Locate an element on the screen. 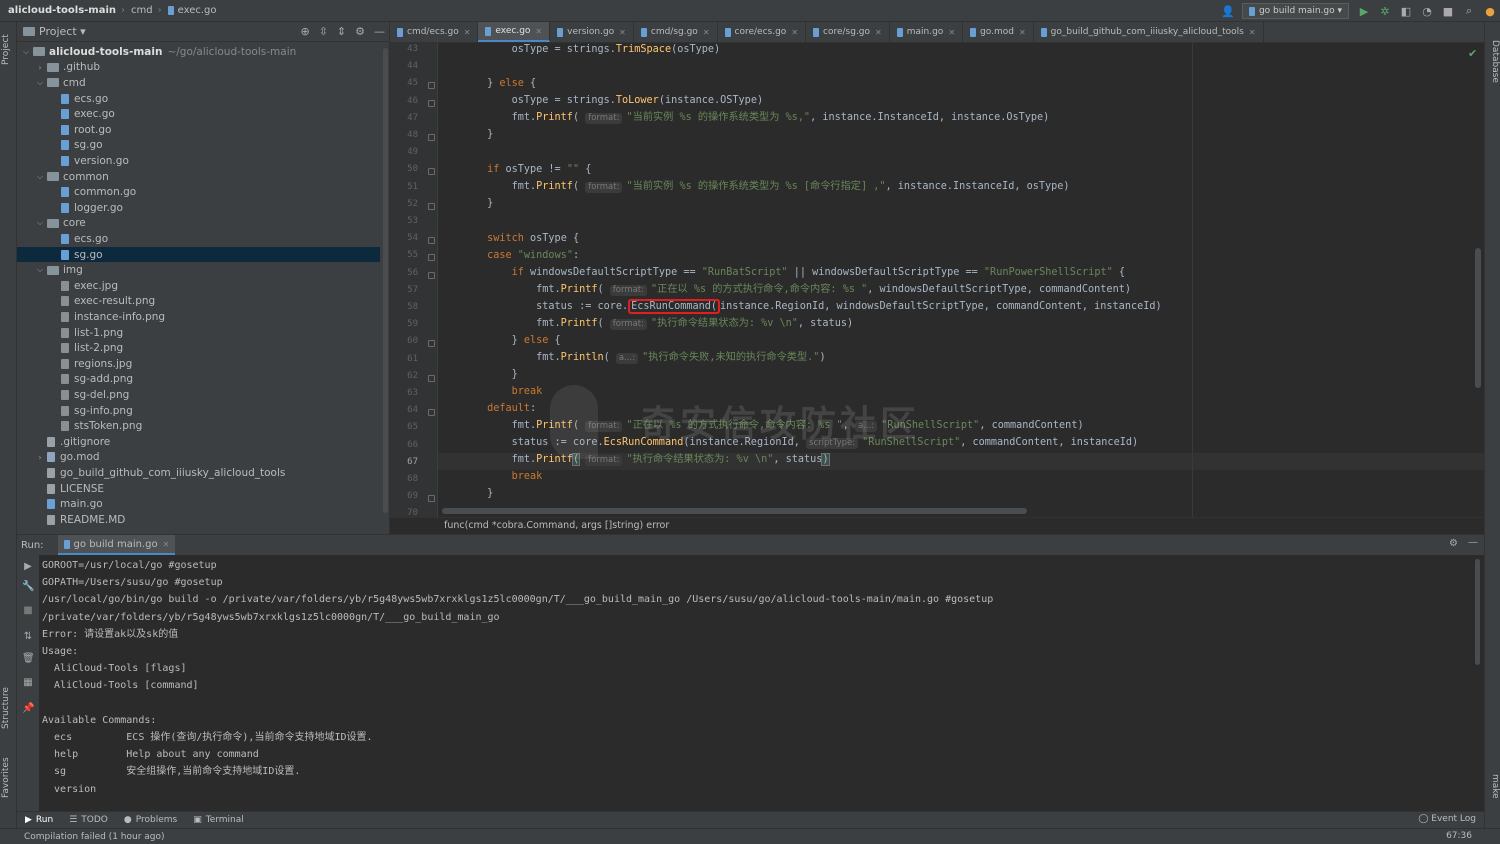  tree-item: LICENSE is located at coordinates (198, 489).